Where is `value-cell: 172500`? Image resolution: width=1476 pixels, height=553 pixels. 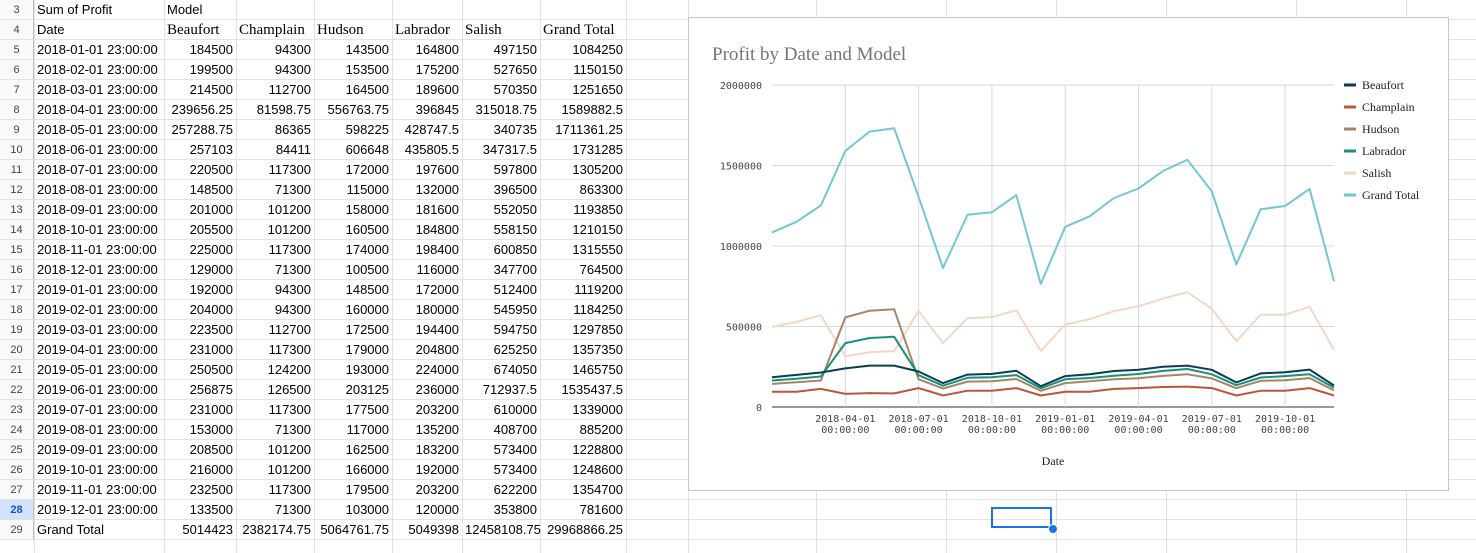 value-cell: 172500 is located at coordinates (353, 330).